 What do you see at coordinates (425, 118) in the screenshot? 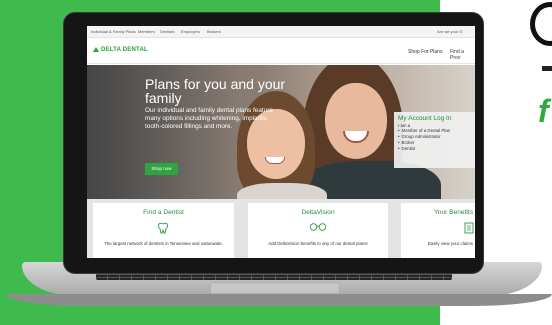
I see `account-login-title: My Account Log In` at bounding box center [425, 118].